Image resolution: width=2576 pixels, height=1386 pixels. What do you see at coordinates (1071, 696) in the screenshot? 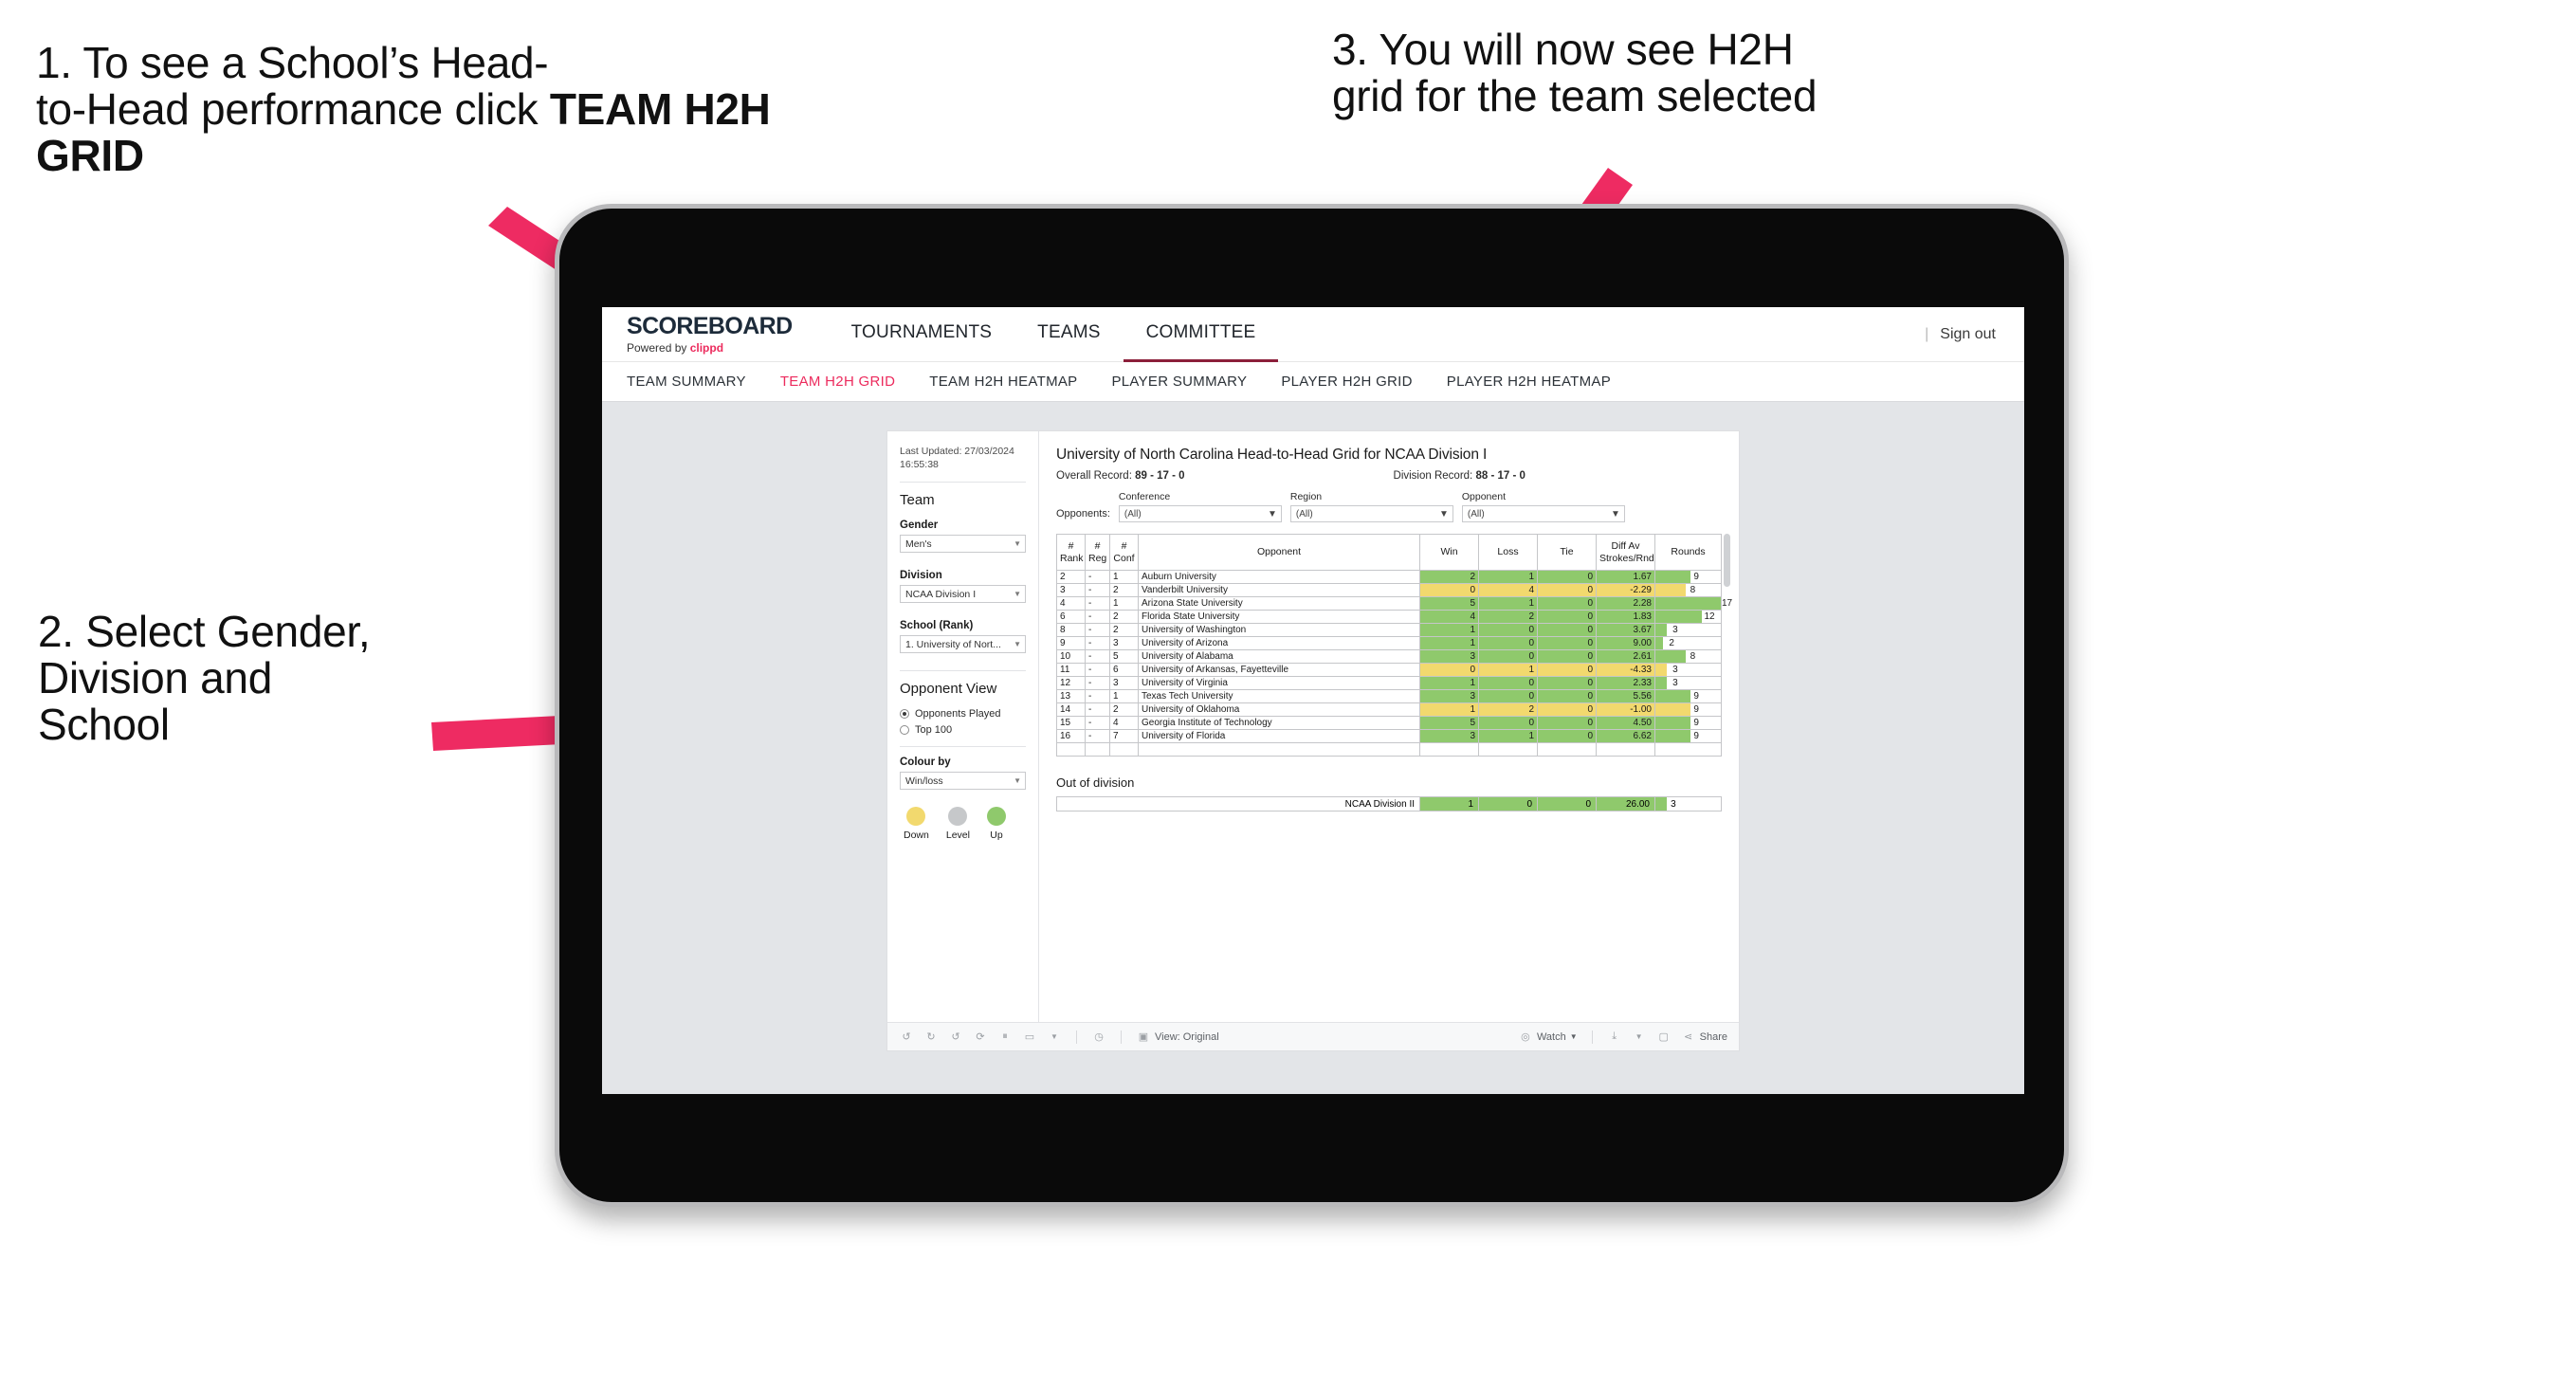
I see `cell-rank: 13` at bounding box center [1071, 696].